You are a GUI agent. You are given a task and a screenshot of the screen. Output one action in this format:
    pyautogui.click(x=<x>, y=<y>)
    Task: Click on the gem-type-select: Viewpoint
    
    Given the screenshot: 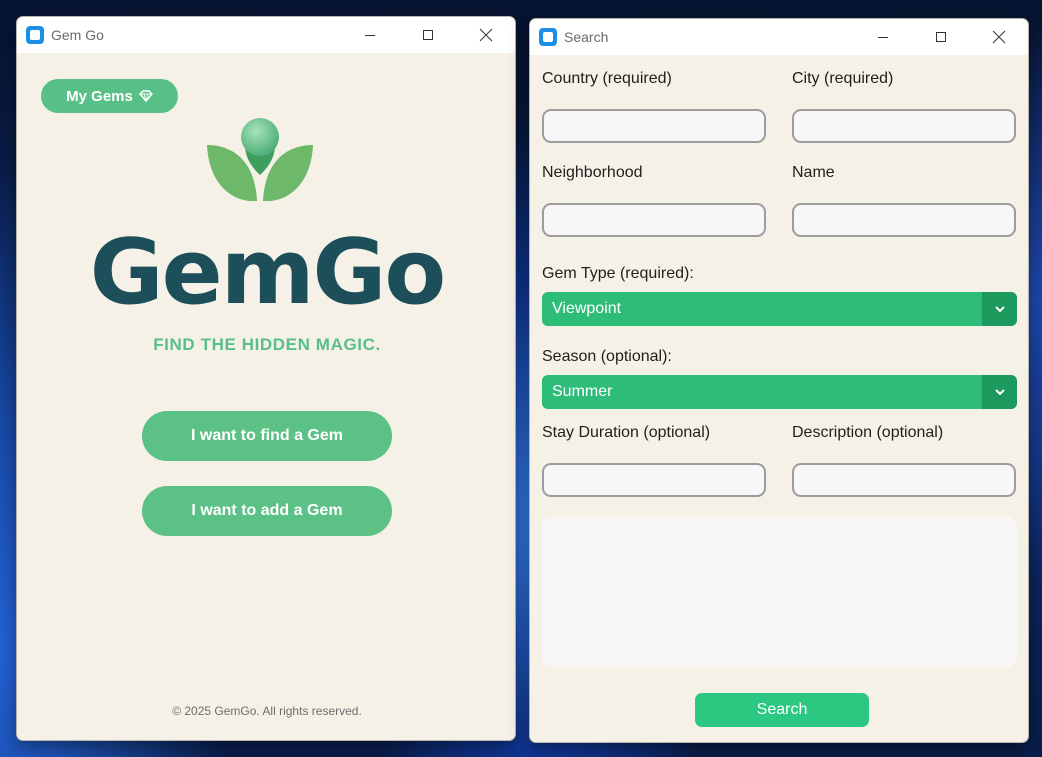 What is the action you would take?
    pyautogui.click(x=779, y=309)
    